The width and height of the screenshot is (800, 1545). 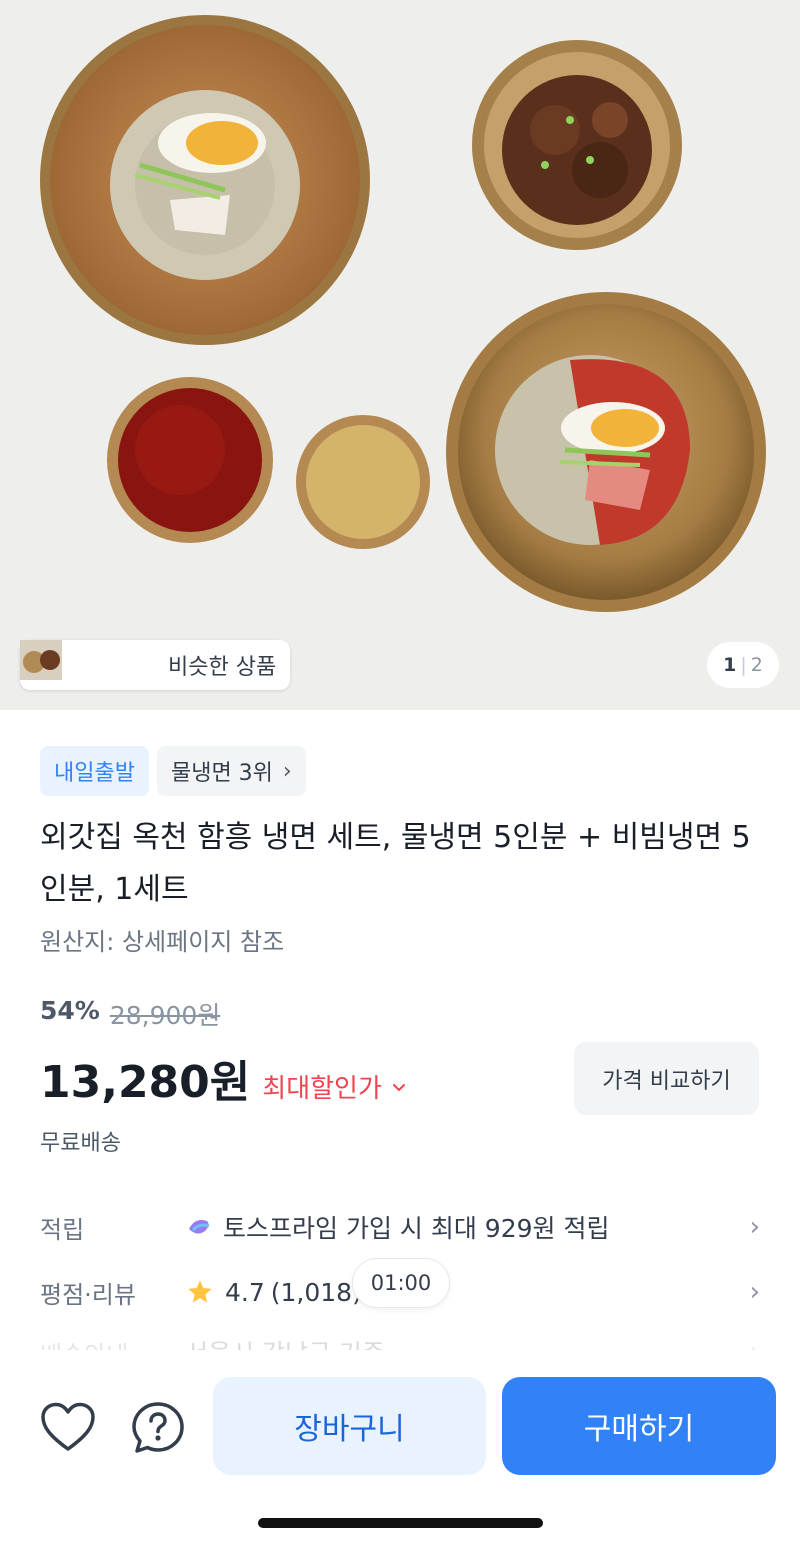 I want to click on badge-row: 내일출발 물냉면 3위 ›, so click(x=173, y=771).